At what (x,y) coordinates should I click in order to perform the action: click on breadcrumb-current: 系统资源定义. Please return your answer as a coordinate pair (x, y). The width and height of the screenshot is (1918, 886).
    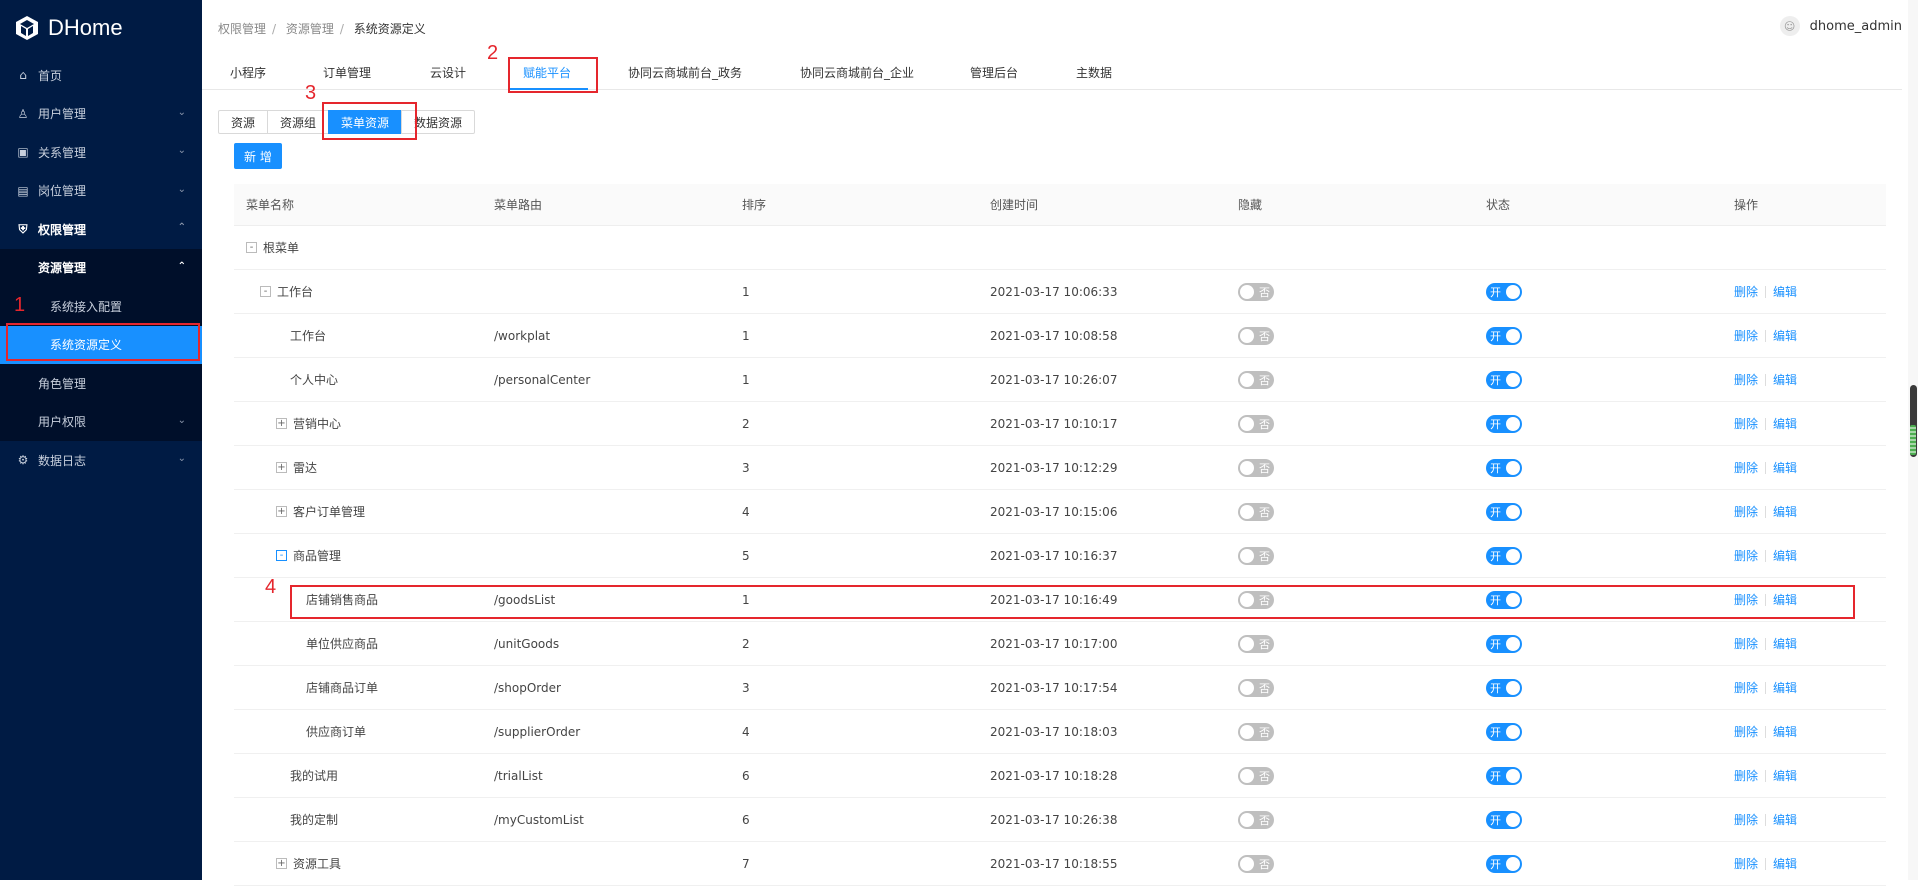
    Looking at the image, I should click on (389, 29).